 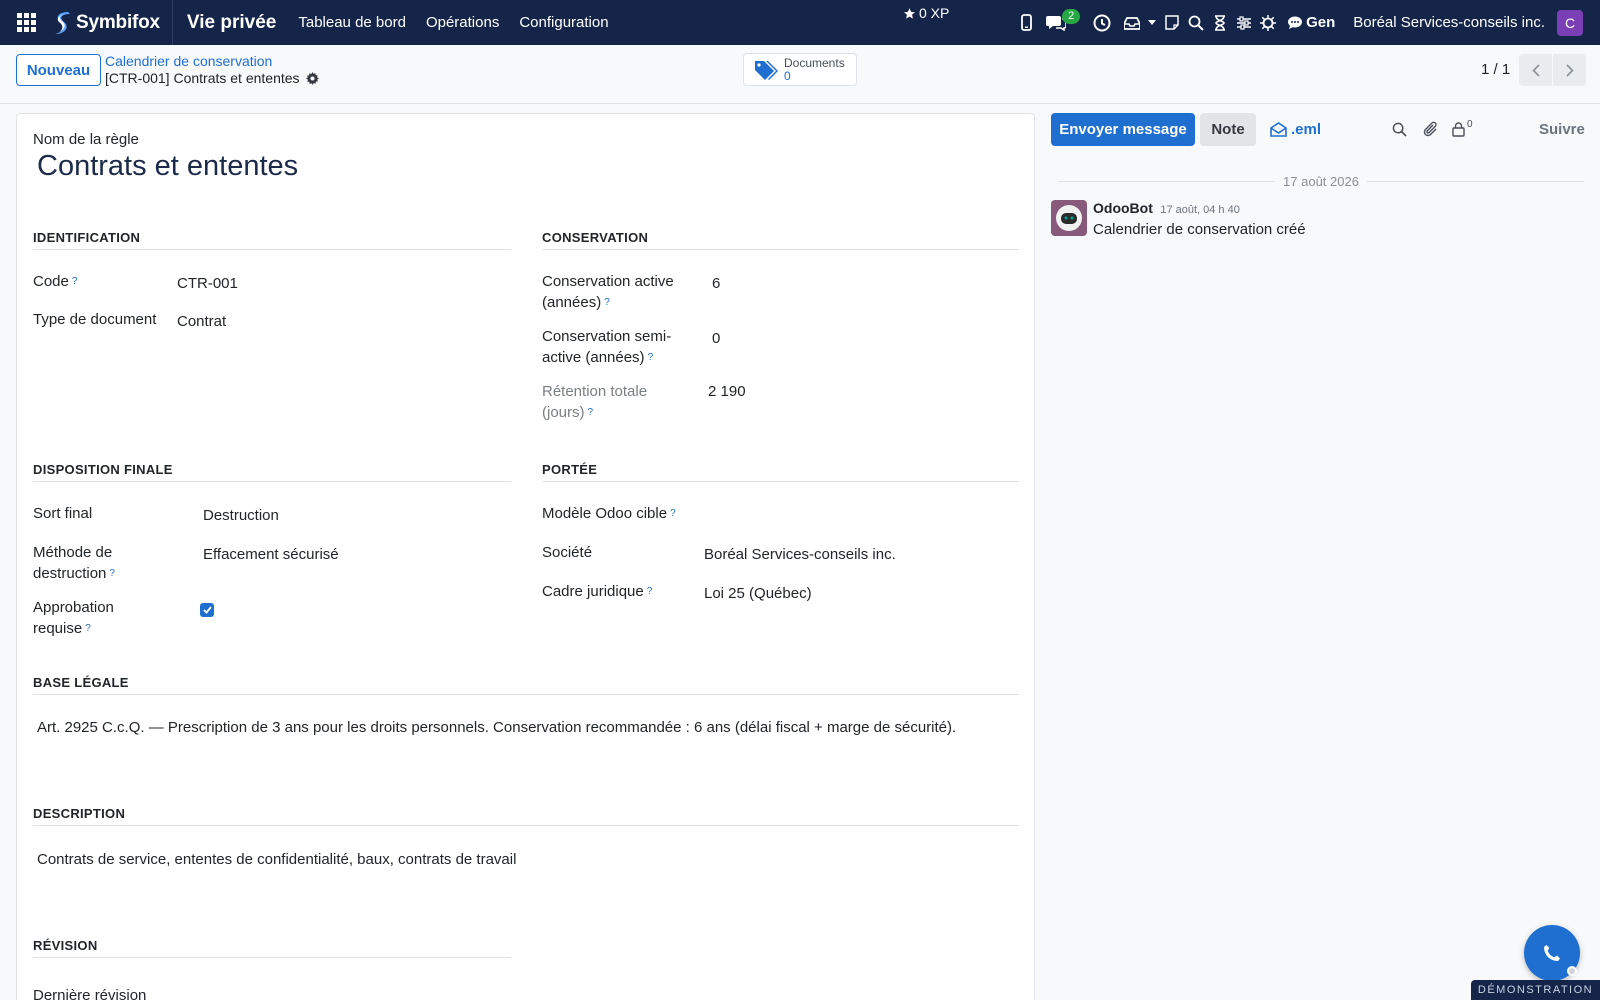 I want to click on envelope-open-icon, so click(x=1278, y=129).